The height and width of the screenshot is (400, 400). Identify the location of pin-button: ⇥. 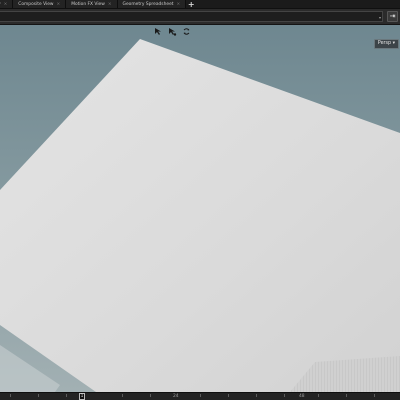
(392, 16).